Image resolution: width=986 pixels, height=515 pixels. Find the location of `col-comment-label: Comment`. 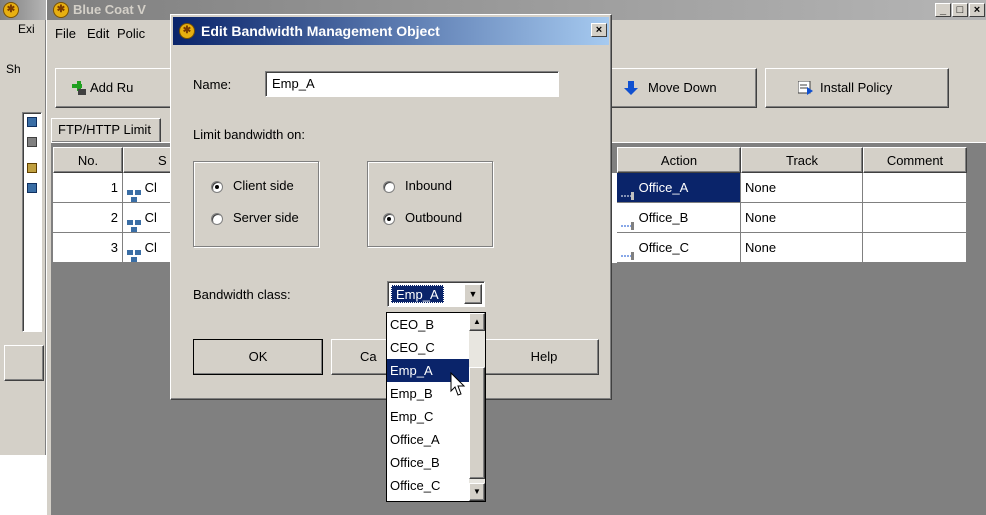

col-comment-label: Comment is located at coordinates (915, 160).